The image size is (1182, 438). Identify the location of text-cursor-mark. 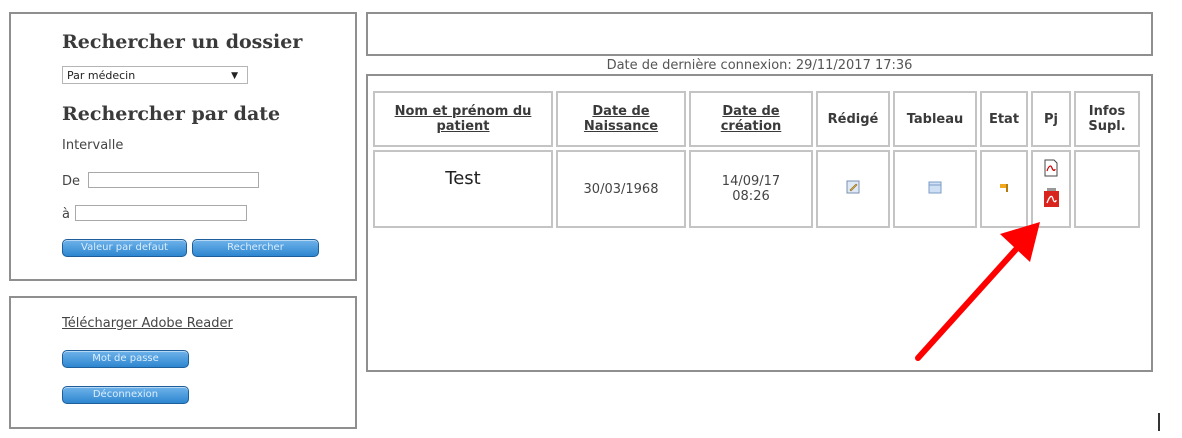
(1159, 422).